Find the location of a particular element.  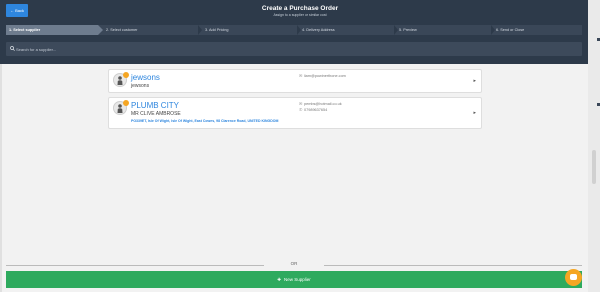

step-preview: 5. Preview is located at coordinates (443, 30).